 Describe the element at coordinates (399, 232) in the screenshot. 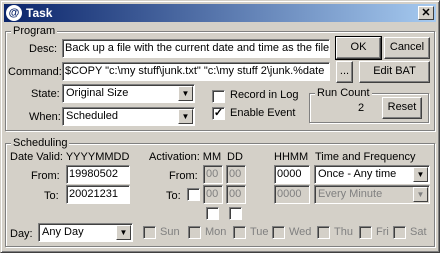

I see `sat-checkbox` at that location.